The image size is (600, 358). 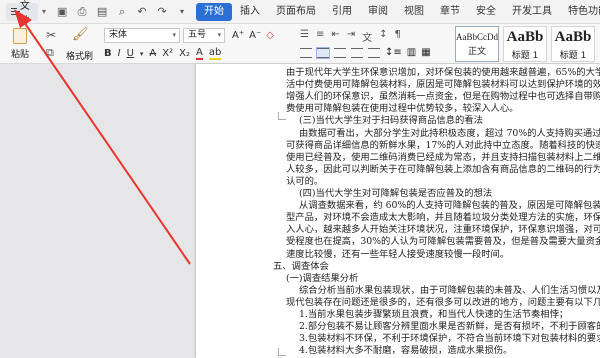 What do you see at coordinates (449, 133) in the screenshot?
I see `document-text-line: 由数据可看出，大部分学生对此持积极态度，超过 70%的人支持购买通过扫描二维码就` at bounding box center [449, 133].